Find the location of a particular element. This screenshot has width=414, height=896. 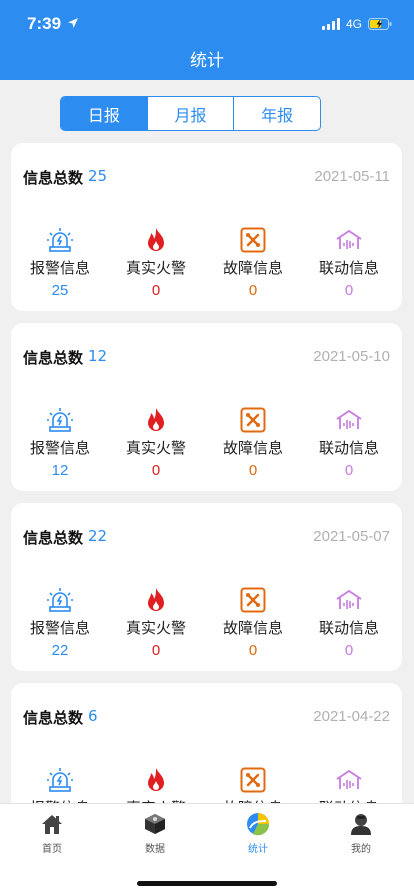

stat-alarm: 报警信息 25 is located at coordinates (60, 263).